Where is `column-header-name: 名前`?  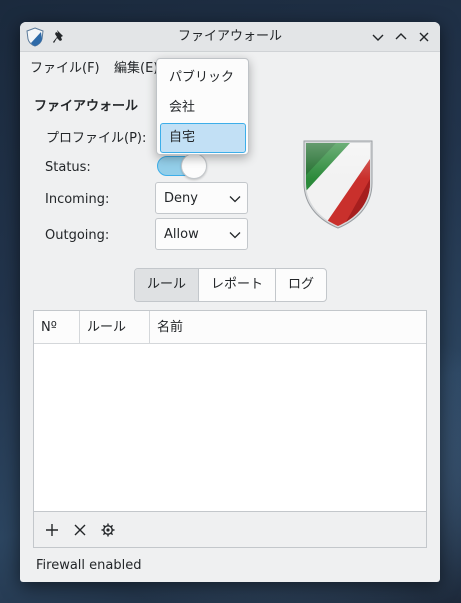 column-header-name: 名前 is located at coordinates (288, 327).